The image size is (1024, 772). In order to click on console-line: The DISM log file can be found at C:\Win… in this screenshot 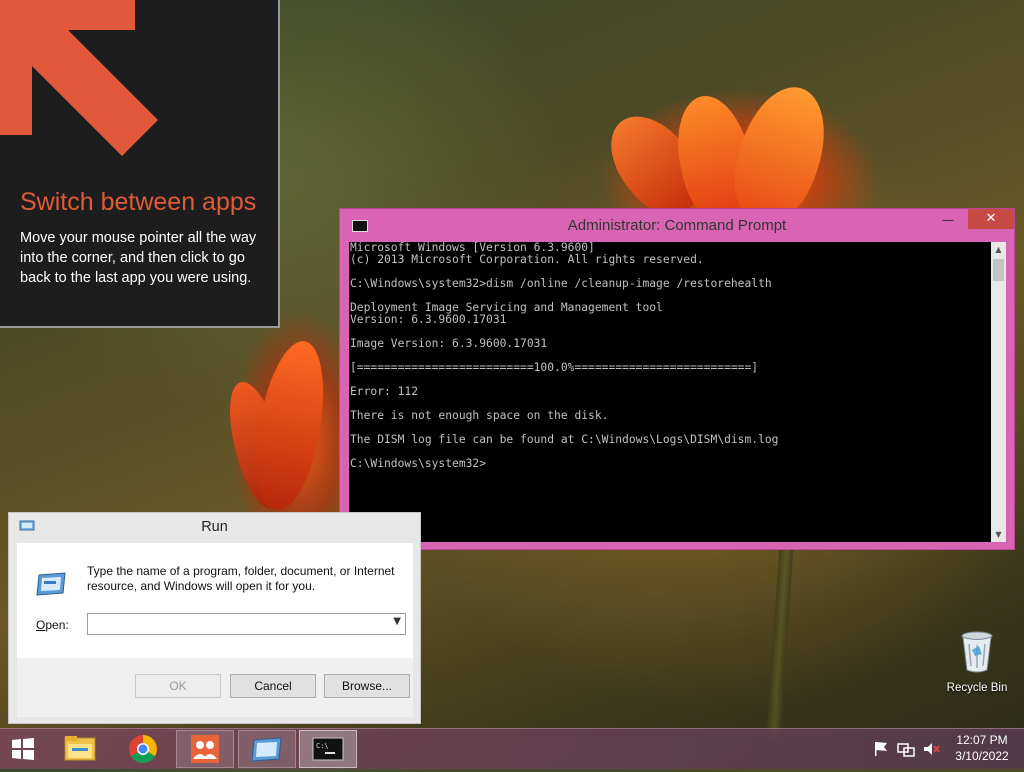, I will do `click(564, 439)`.